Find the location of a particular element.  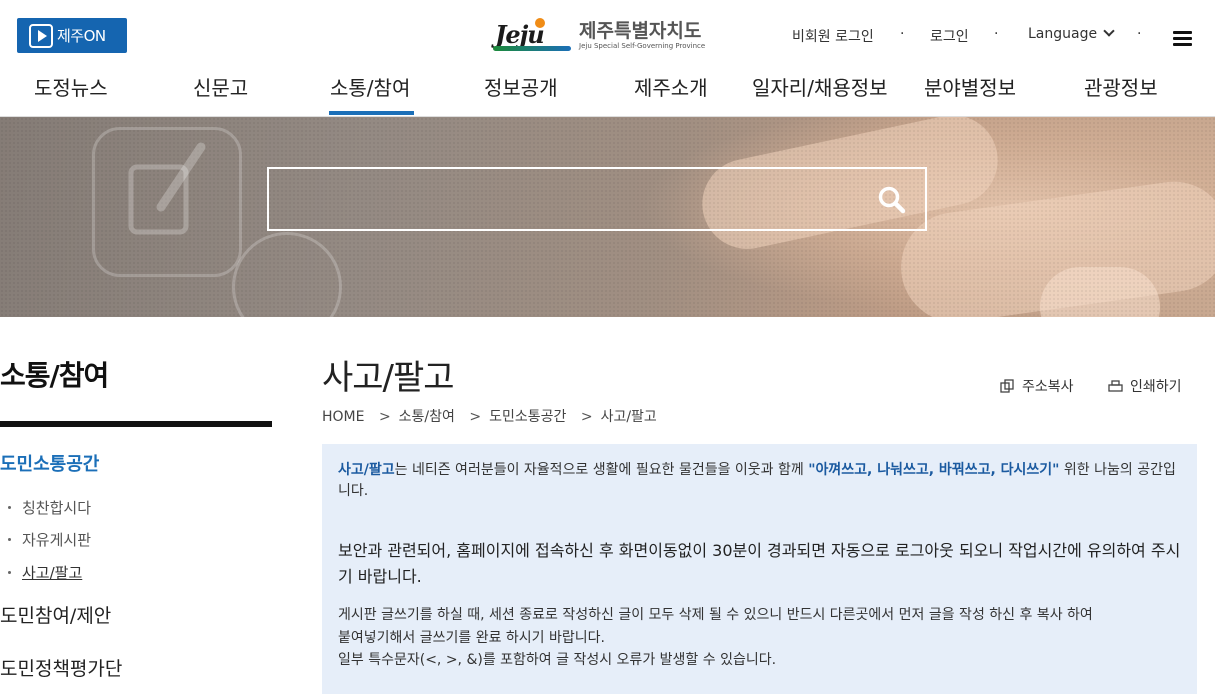

member-login-link: 비회원 로그인 is located at coordinates (833, 36).